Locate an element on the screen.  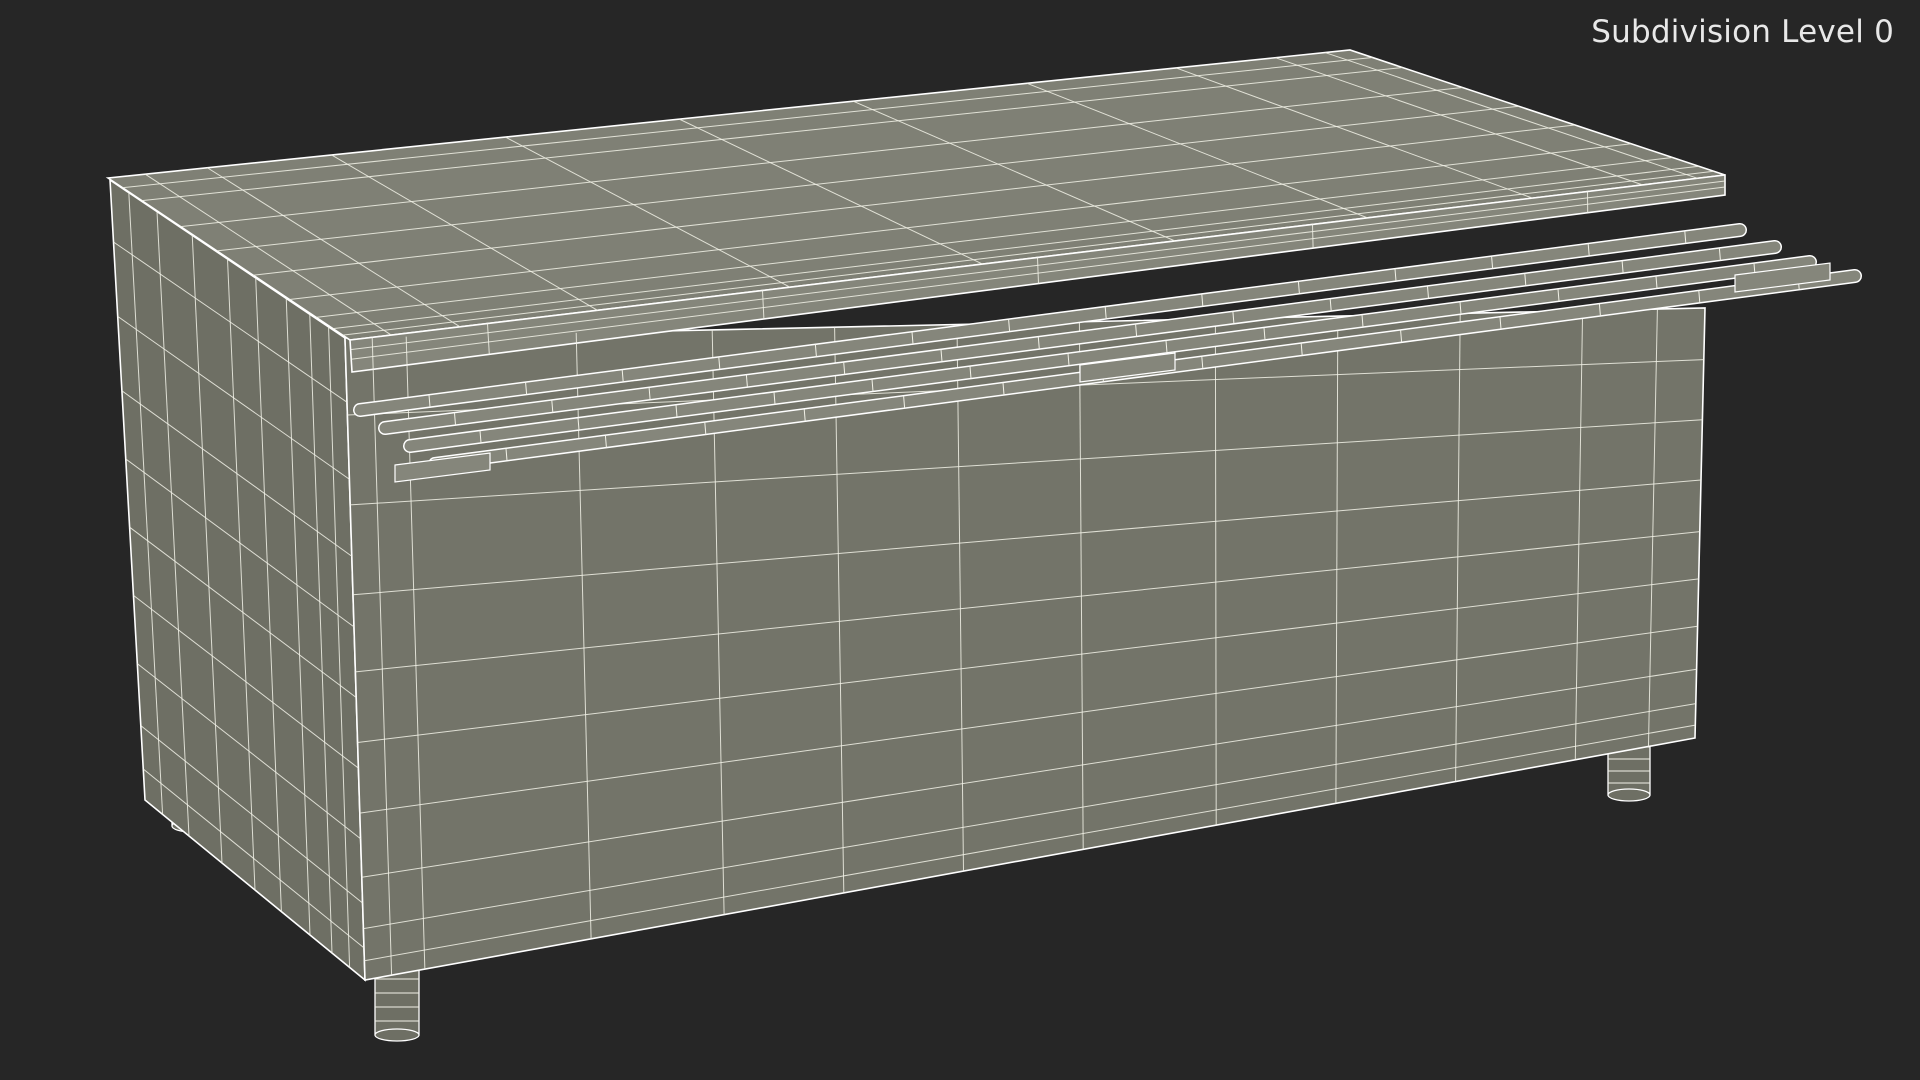
leg-front-left-foot is located at coordinates (397, 1035).